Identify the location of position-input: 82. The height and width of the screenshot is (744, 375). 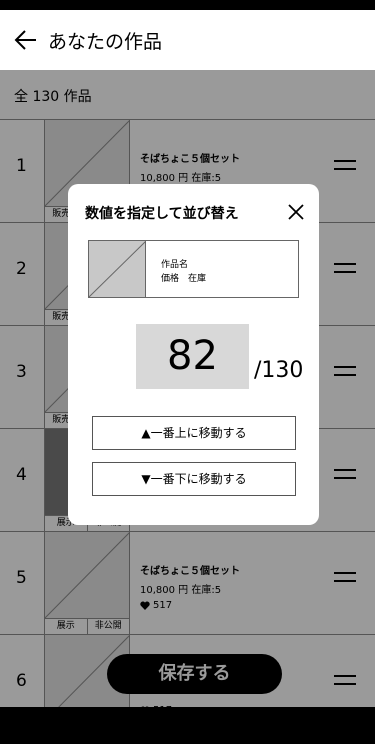
(192, 356).